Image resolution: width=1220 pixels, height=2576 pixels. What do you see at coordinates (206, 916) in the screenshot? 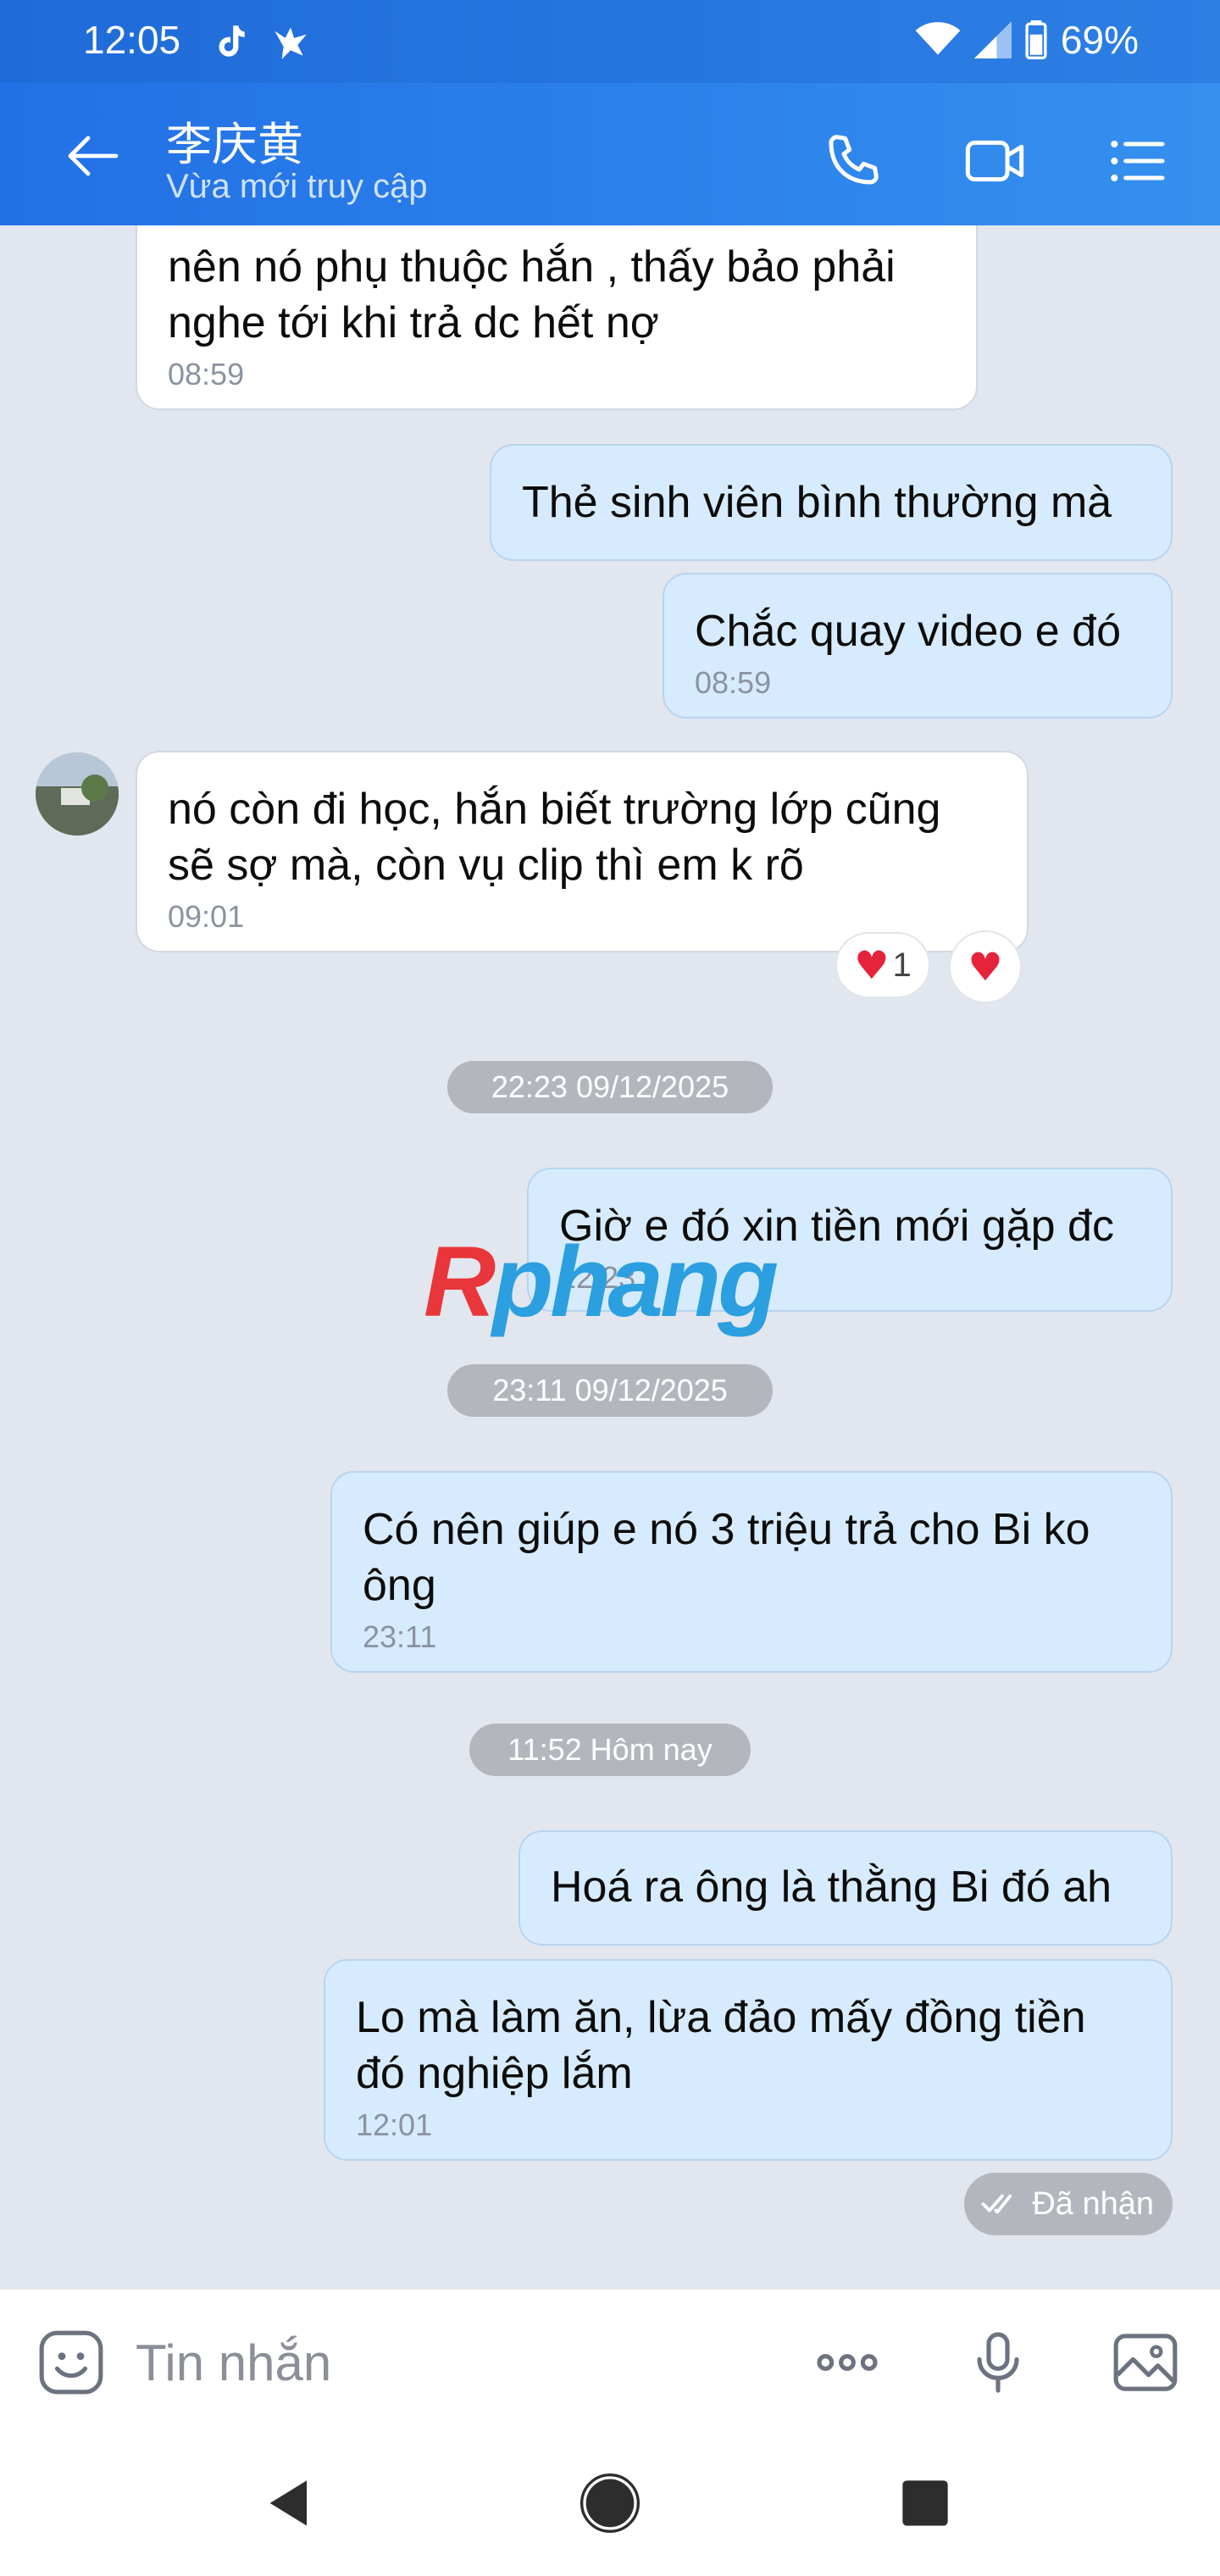
I see `message-time: 09:01` at bounding box center [206, 916].